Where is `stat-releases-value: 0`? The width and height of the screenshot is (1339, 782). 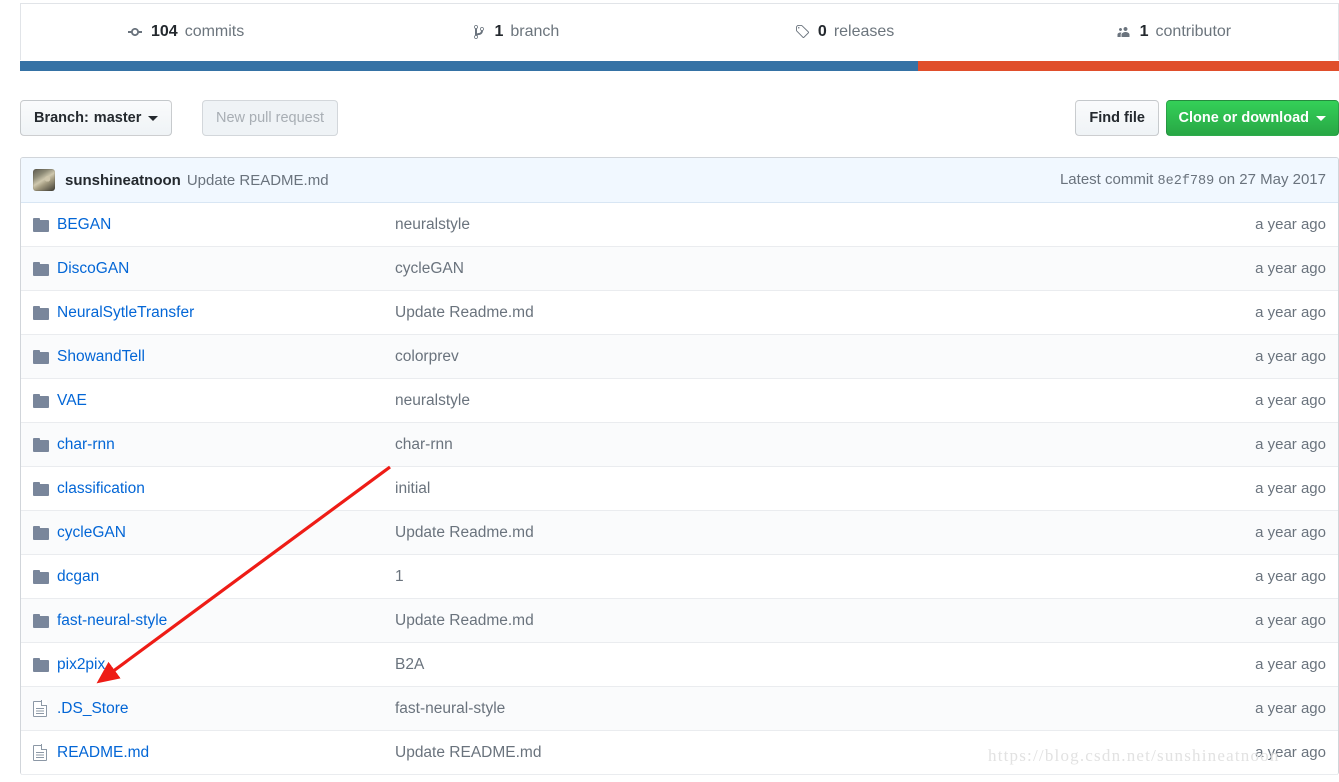
stat-releases-value: 0 is located at coordinates (822, 31).